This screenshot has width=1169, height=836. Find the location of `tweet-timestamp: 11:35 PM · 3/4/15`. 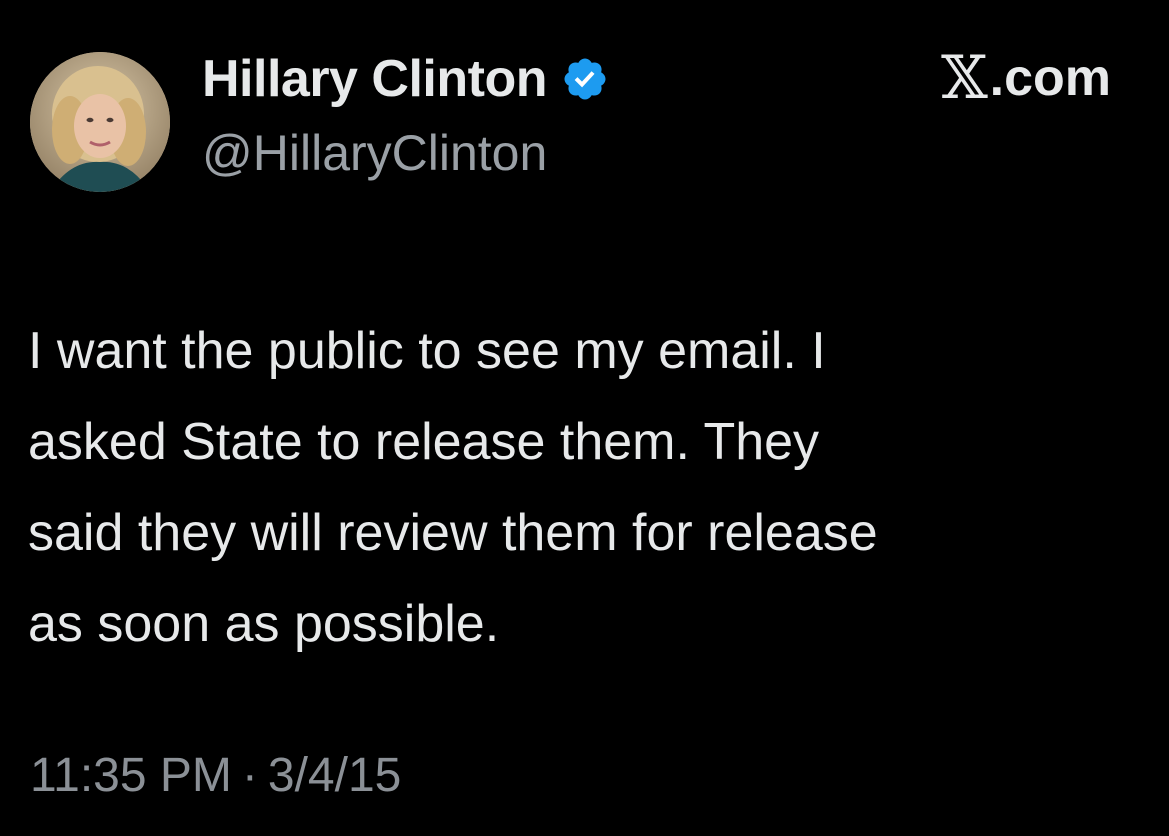

tweet-timestamp: 11:35 PM · 3/4/15 is located at coordinates (215, 775).